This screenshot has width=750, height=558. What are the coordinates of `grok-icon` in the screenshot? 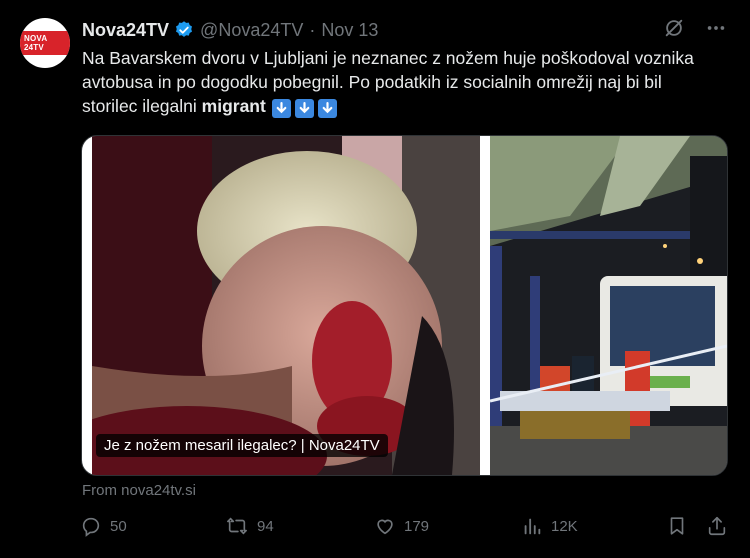 It's located at (674, 28).